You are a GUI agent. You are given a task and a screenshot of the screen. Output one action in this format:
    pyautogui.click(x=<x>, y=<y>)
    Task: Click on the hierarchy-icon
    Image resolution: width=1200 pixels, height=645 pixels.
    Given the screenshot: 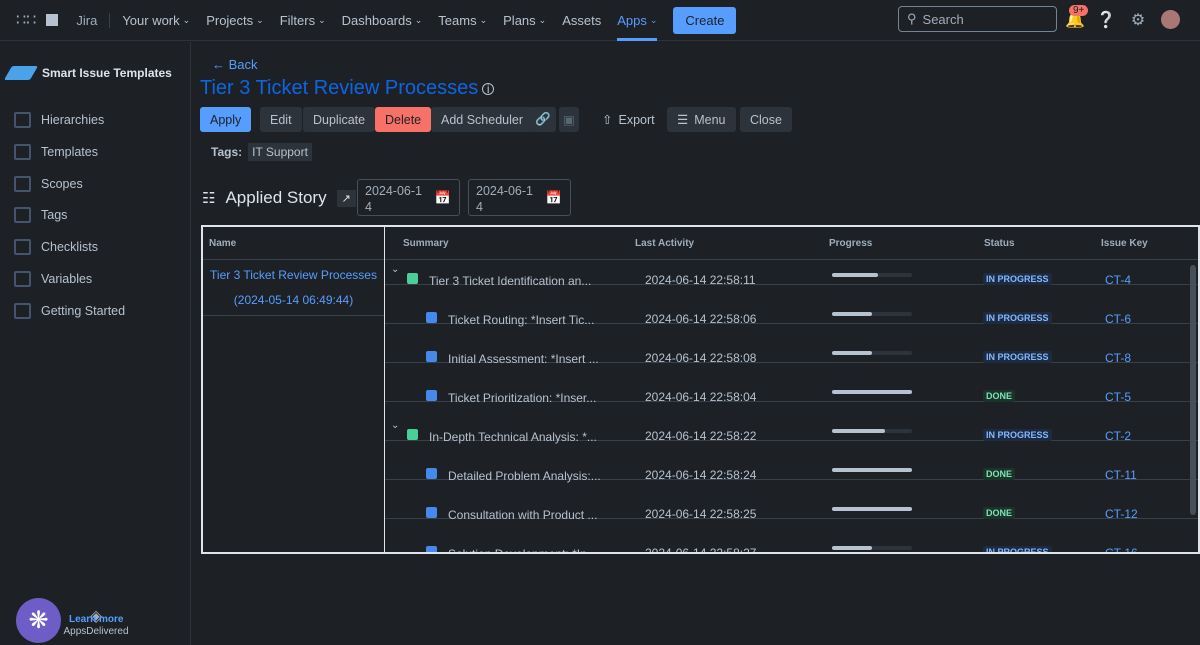 What is the action you would take?
    pyautogui.click(x=22, y=120)
    